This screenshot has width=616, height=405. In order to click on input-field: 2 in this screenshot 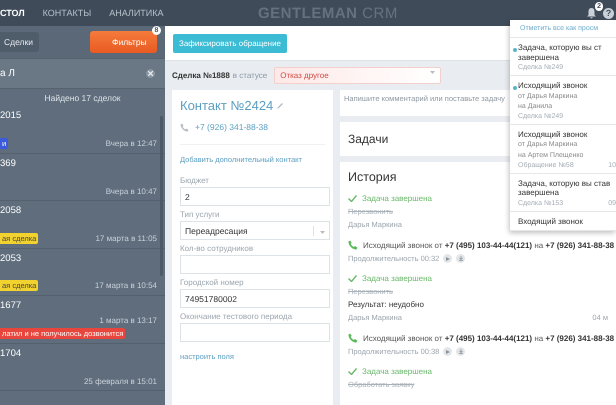, I will do `click(255, 196)`.